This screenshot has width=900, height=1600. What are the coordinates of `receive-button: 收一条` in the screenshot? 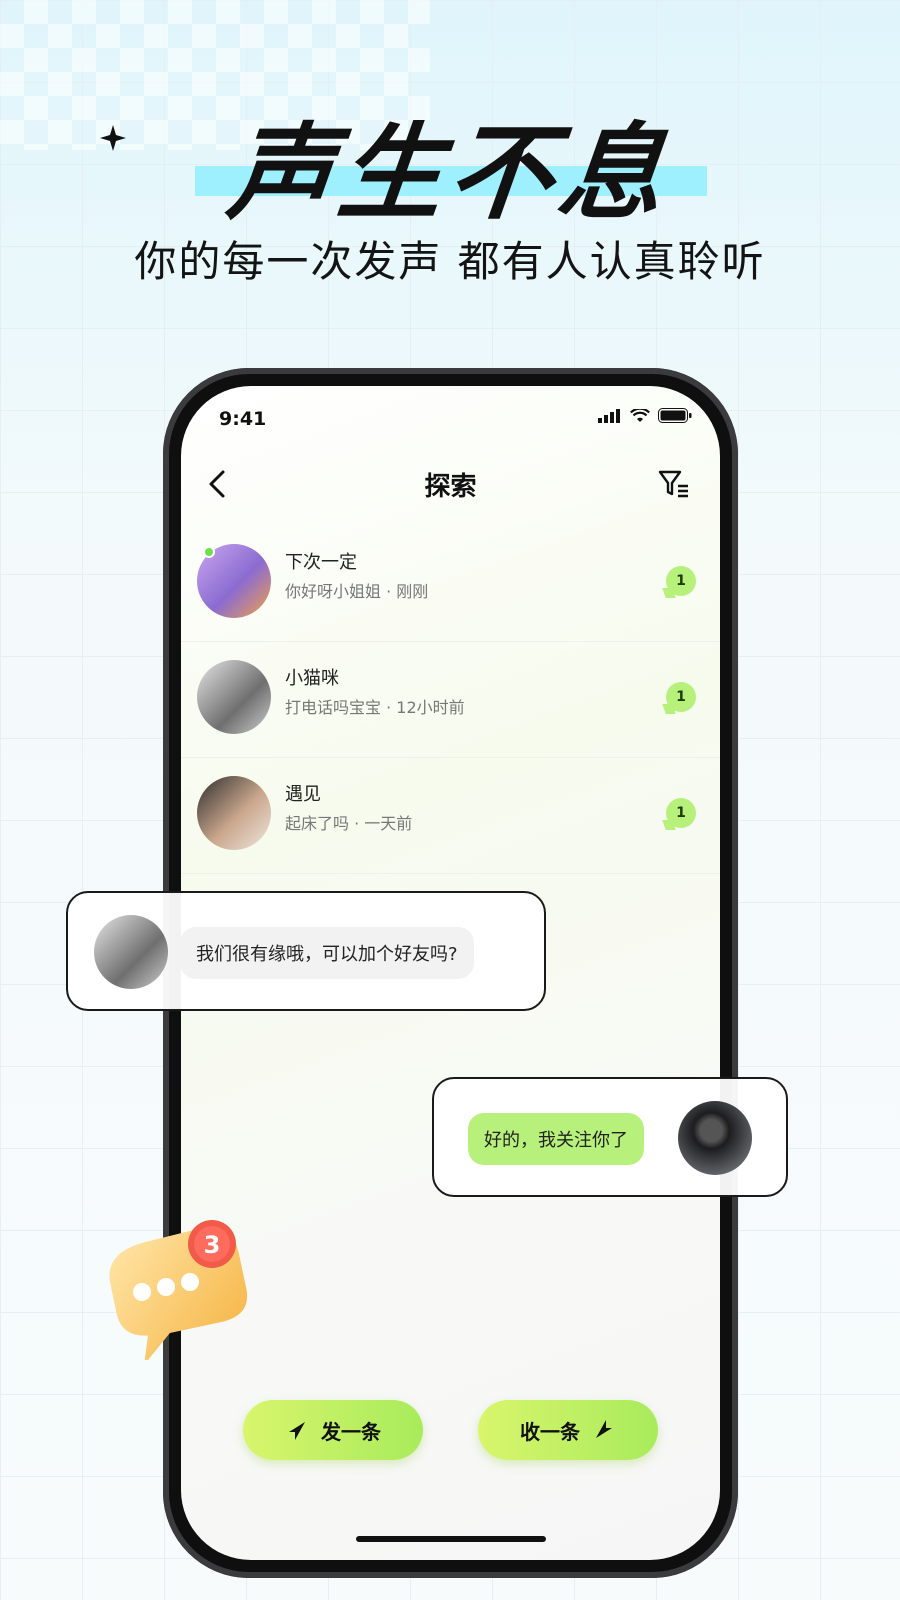 It's located at (568, 1430).